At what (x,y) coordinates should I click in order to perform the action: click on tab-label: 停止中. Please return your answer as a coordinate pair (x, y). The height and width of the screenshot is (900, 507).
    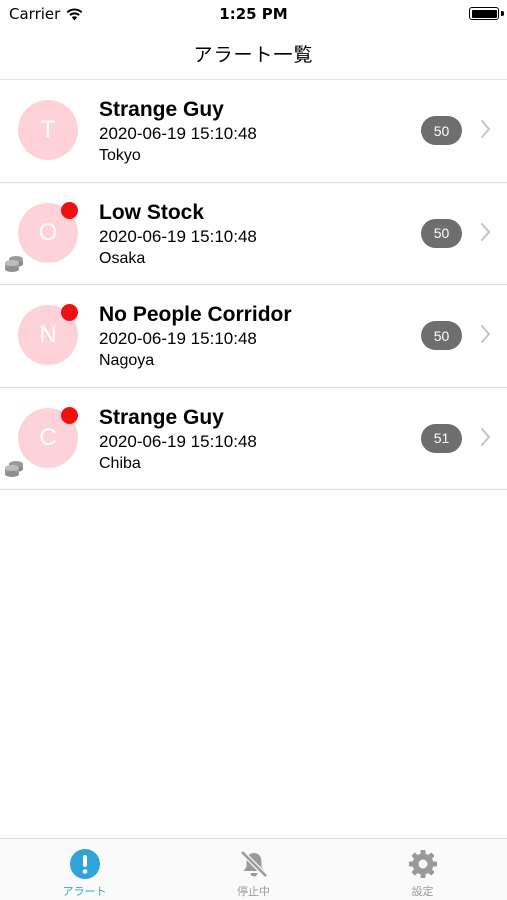
    Looking at the image, I should click on (253, 891).